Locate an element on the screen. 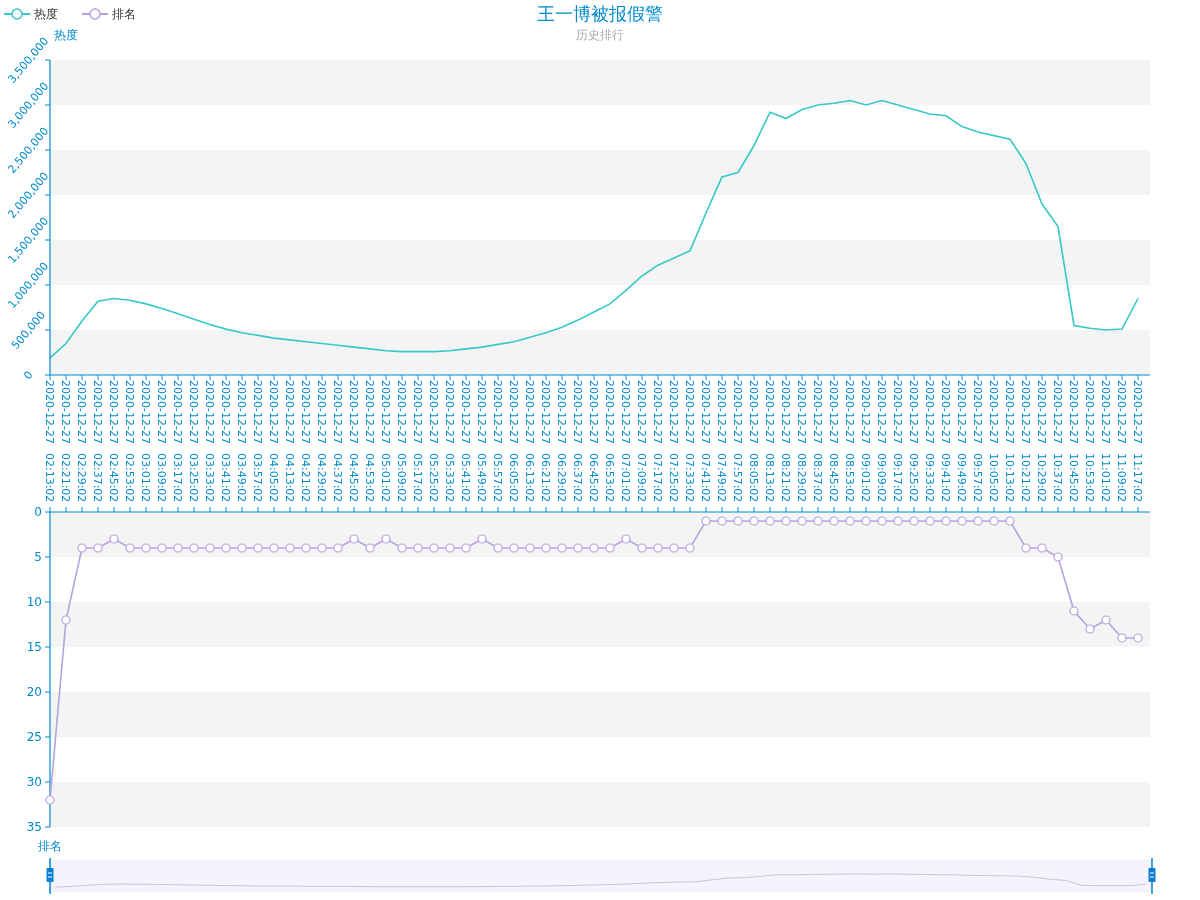  x-axis-label: 2020-12-27 05:33:02 is located at coordinates (449, 441).